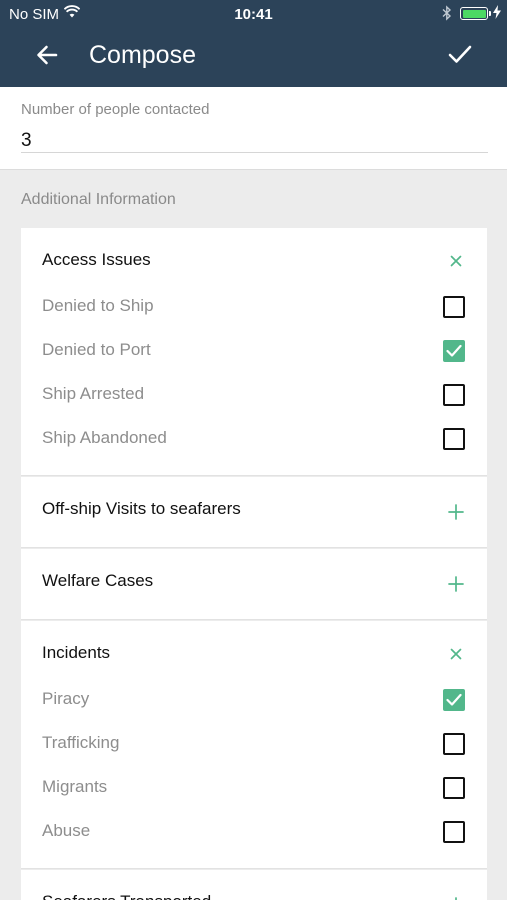 This screenshot has height=900, width=507. I want to click on option-label: Denied to Ship, so click(98, 305).